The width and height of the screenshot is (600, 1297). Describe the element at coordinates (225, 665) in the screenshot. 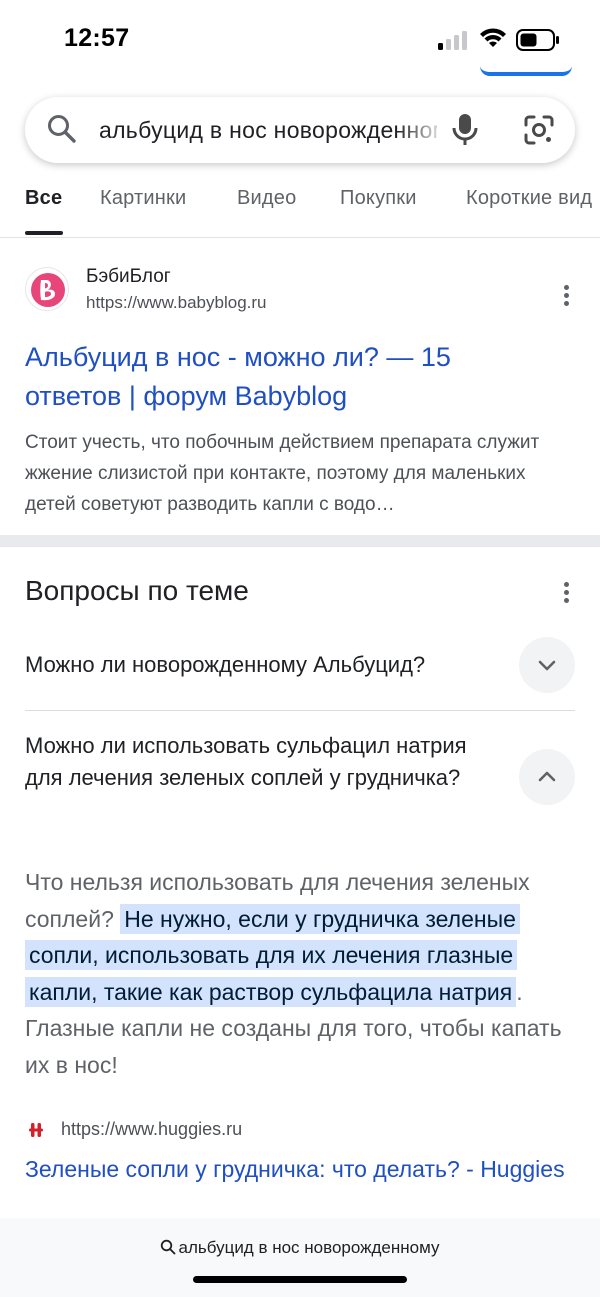

I see `question-text: Можно ли новорожденному Альбуцид?` at that location.